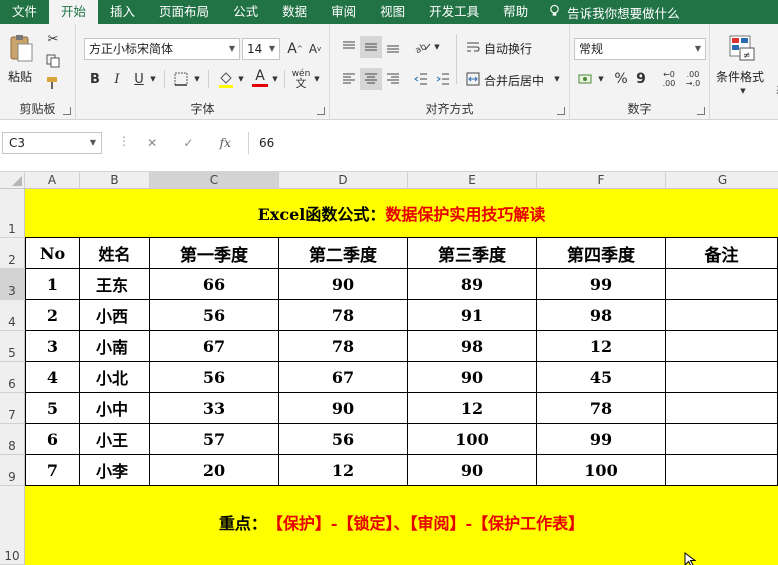  Describe the element at coordinates (24, 12) in the screenshot. I see `tab-file: 文件` at that location.